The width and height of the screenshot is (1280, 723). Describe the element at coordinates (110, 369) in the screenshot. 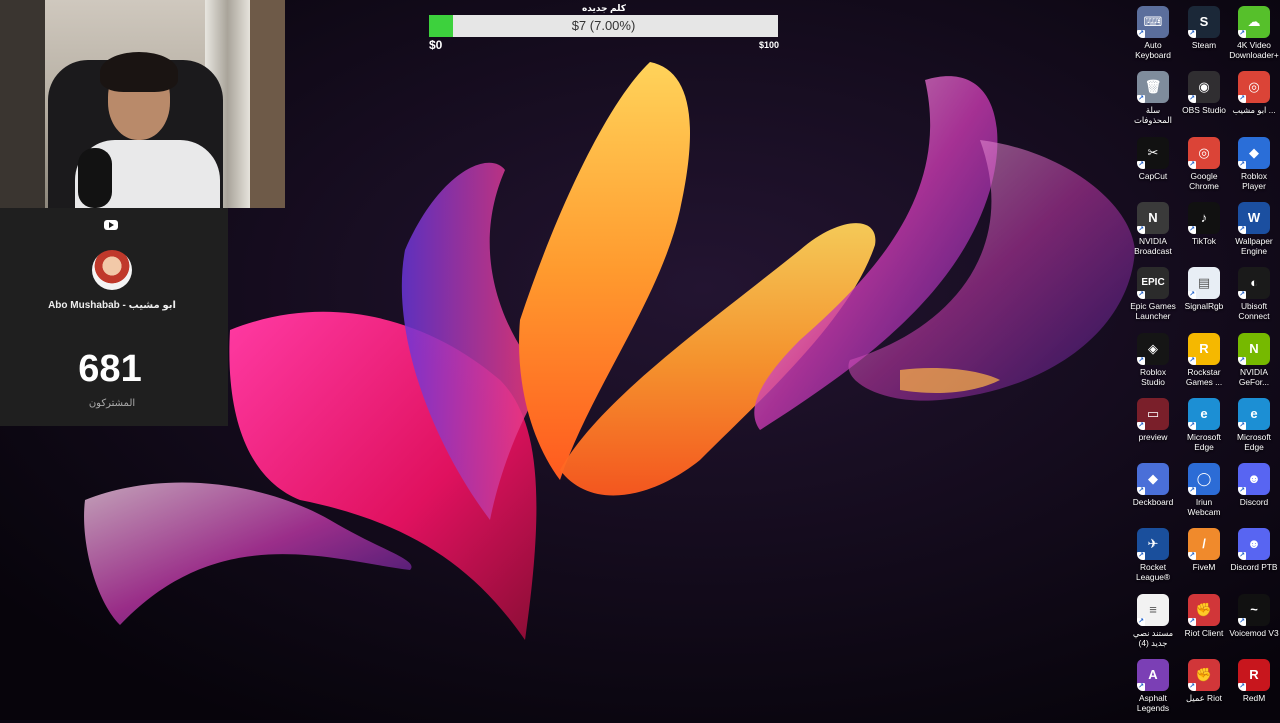

I see `subscriber-count: 681` at that location.